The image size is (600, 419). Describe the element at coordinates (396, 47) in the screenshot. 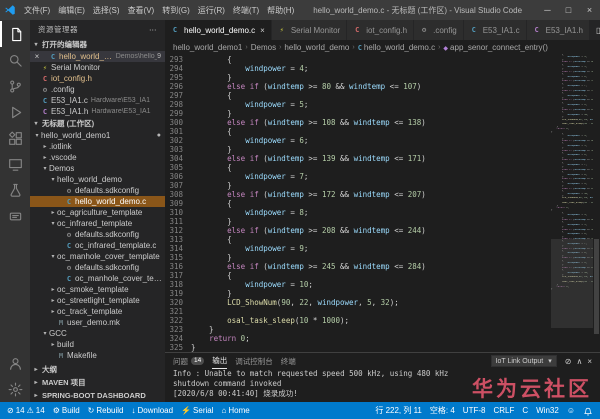

I see `breadcrumb-item-hello-world-demo-c: Chello_world_demo.c` at that location.